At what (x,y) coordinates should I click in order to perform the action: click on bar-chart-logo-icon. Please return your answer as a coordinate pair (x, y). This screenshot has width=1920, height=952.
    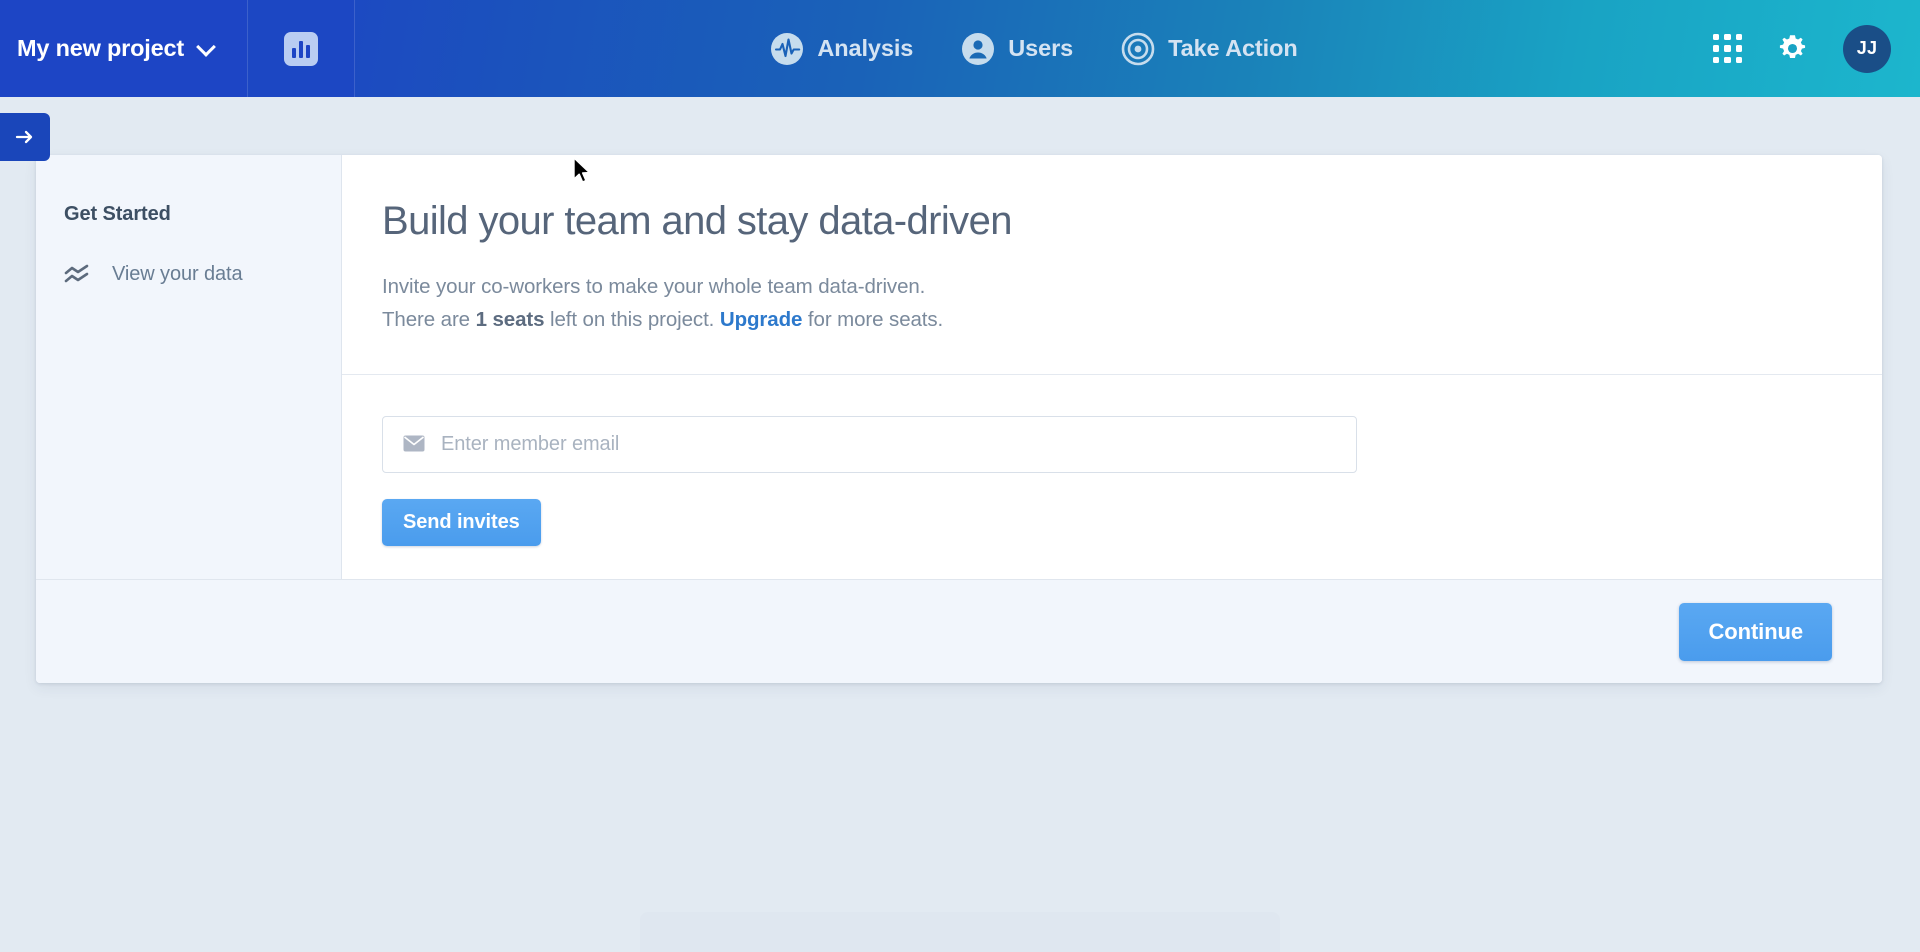
    Looking at the image, I should click on (301, 48).